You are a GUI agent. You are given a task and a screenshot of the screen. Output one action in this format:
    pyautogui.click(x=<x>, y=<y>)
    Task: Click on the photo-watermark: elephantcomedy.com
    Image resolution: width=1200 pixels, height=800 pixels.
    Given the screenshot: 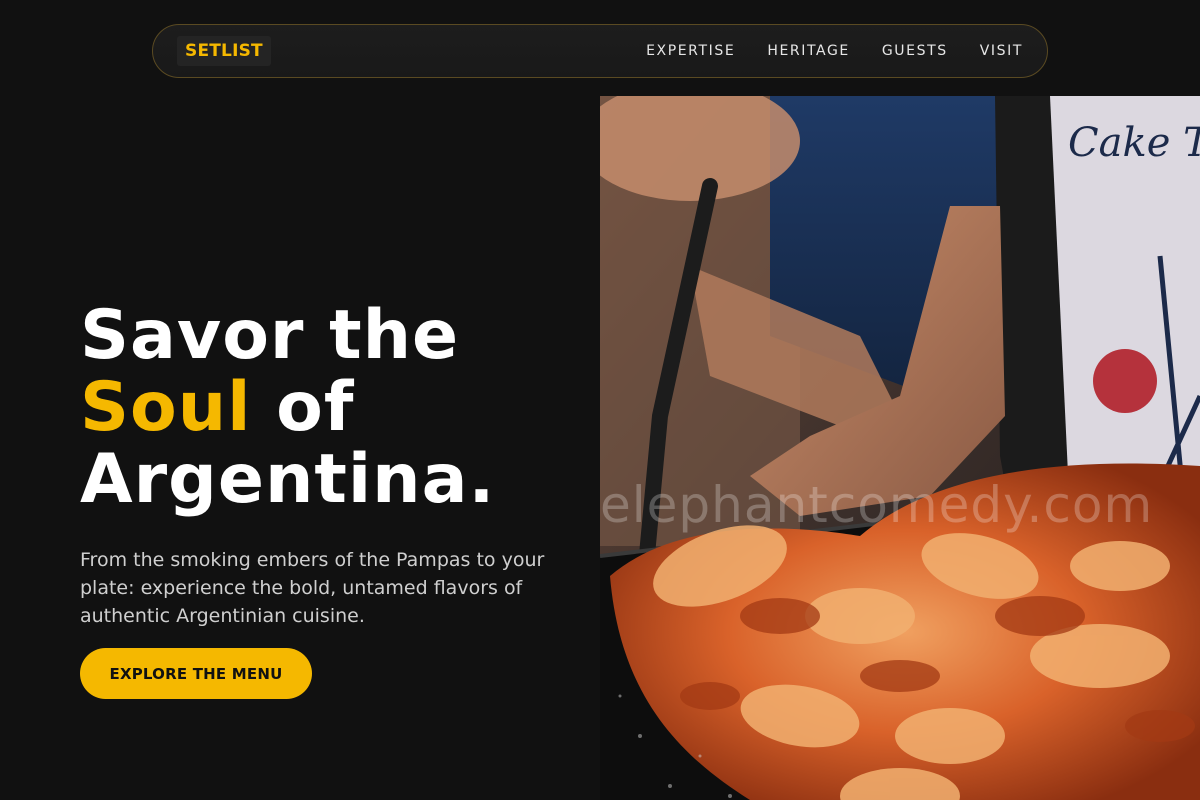 What is the action you would take?
    pyautogui.click(x=877, y=505)
    